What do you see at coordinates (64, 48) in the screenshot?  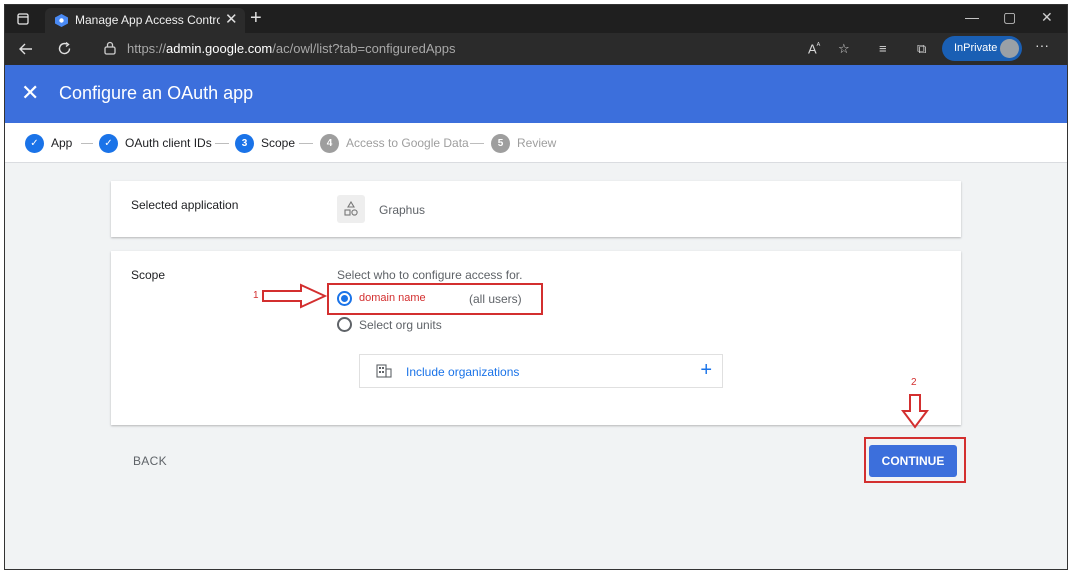 I see `refresh-icon` at bounding box center [64, 48].